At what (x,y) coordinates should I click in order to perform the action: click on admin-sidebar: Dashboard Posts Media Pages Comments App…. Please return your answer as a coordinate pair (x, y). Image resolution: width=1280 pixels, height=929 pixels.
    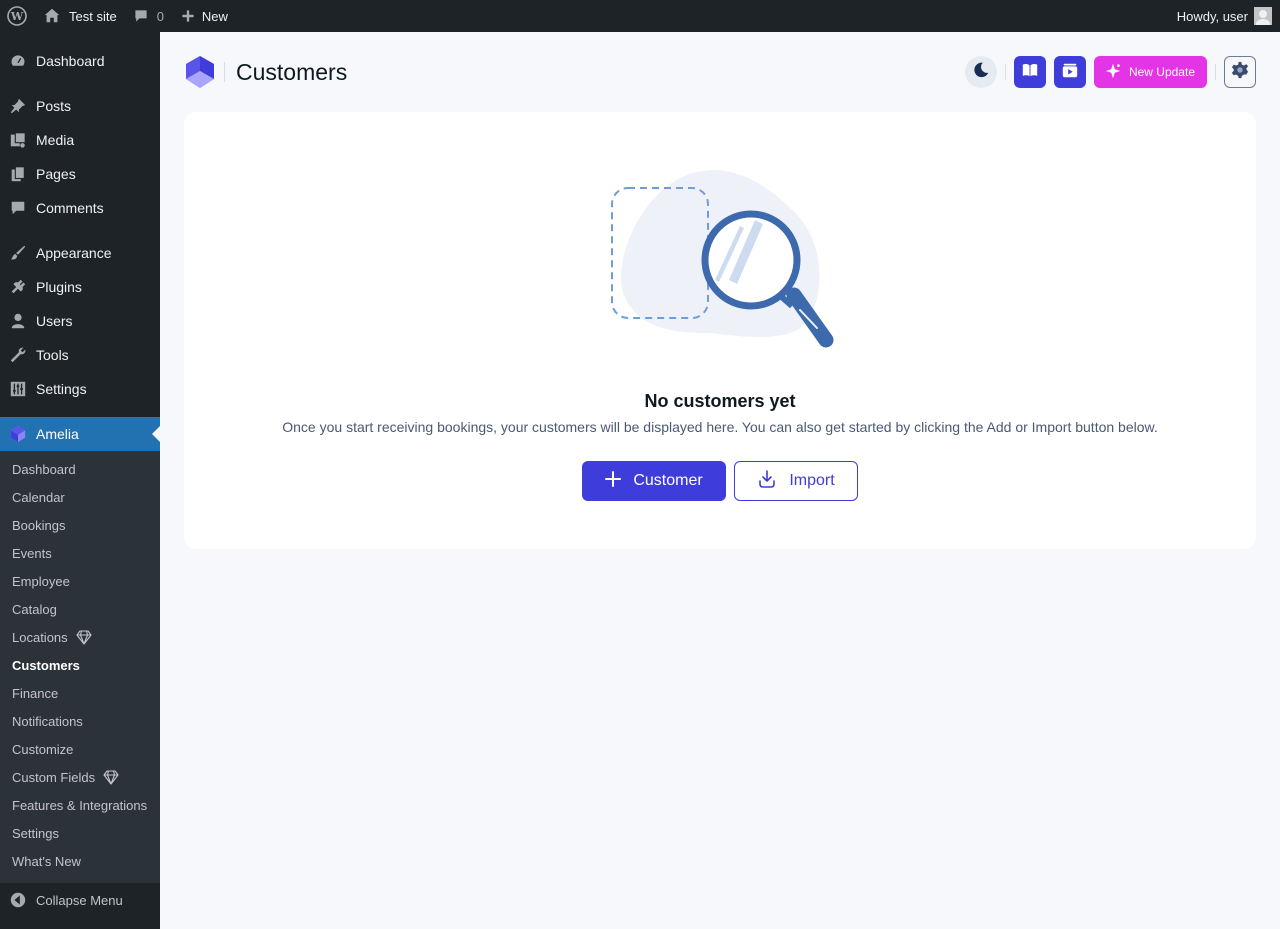
    Looking at the image, I should click on (80, 480).